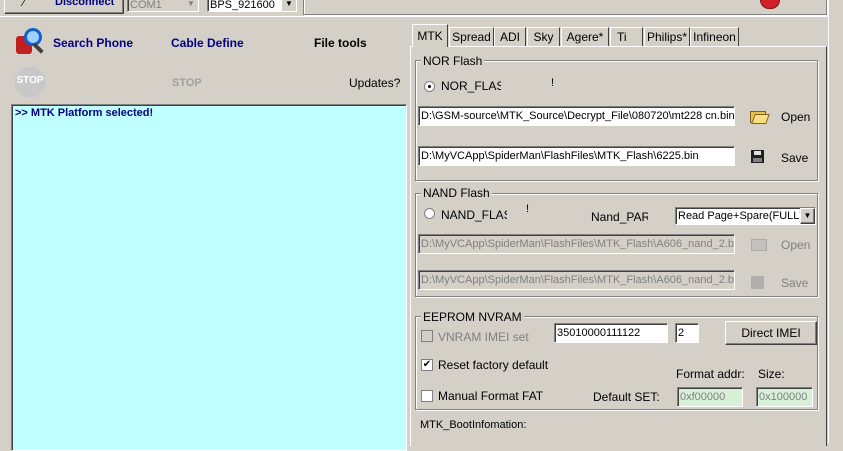  I want to click on tab-infineon: Infineon, so click(714, 36).